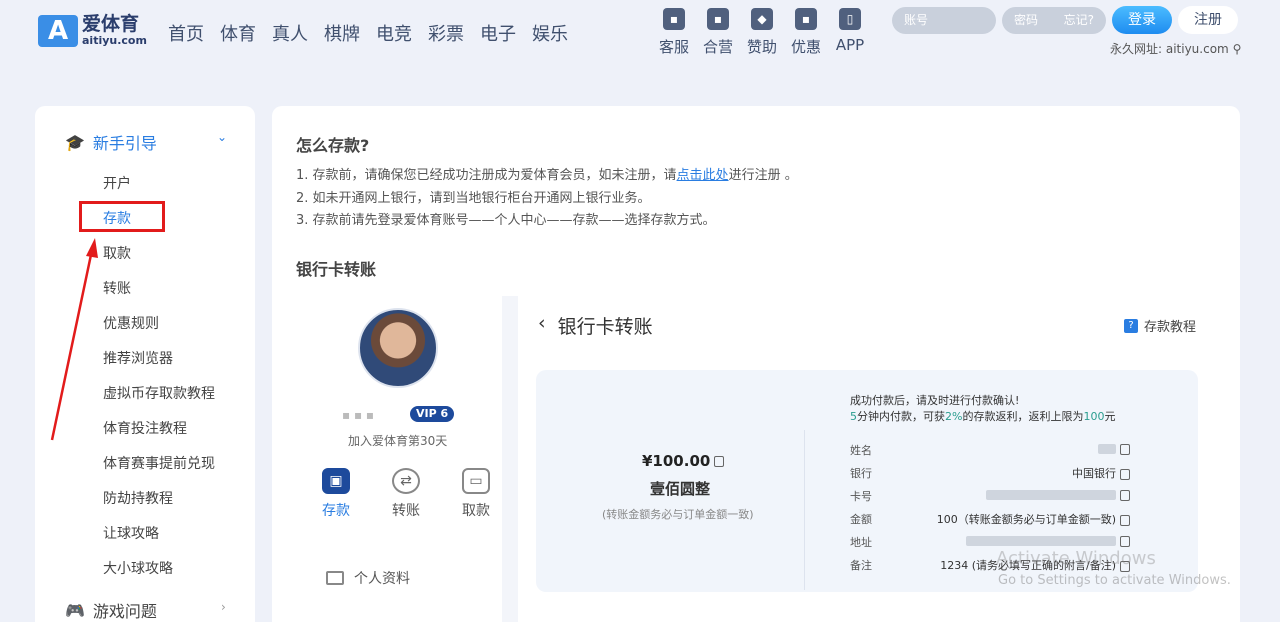 The image size is (1280, 622). Describe the element at coordinates (1076, 558) in the screenshot. I see `windows-activation-watermark: Activate Windows` at that location.